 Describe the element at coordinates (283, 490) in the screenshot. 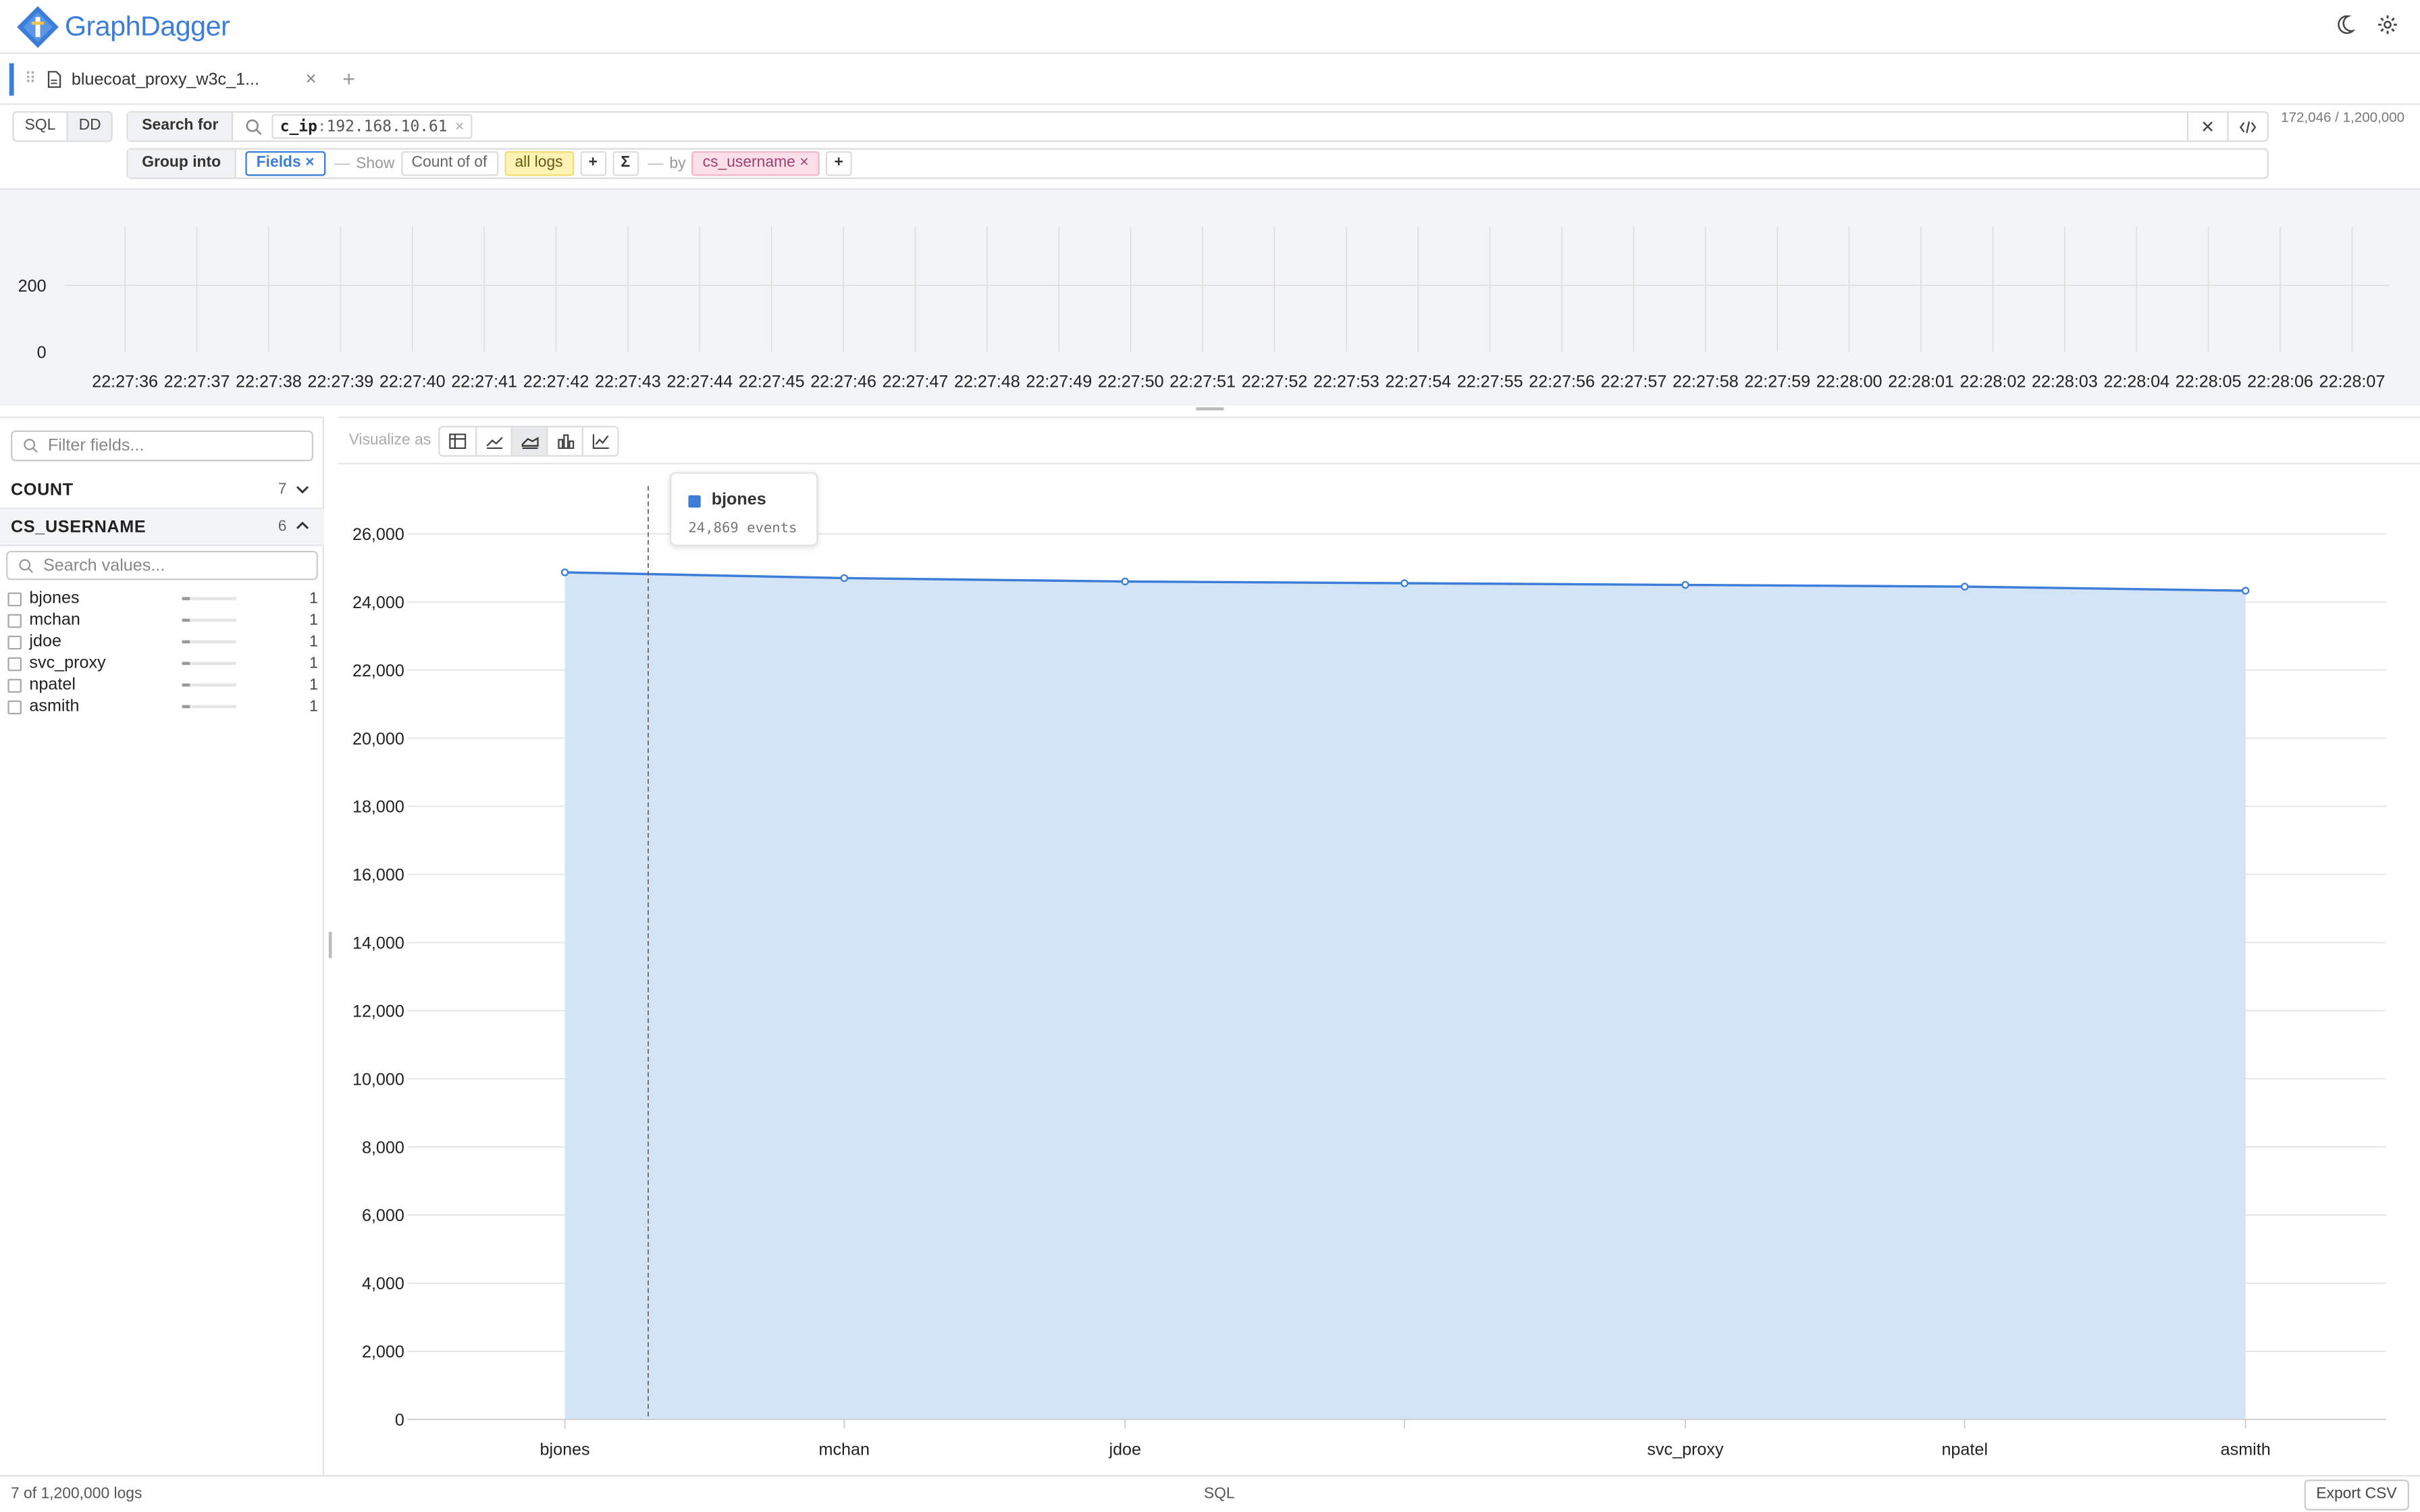

I see `field-count-value: 7` at that location.